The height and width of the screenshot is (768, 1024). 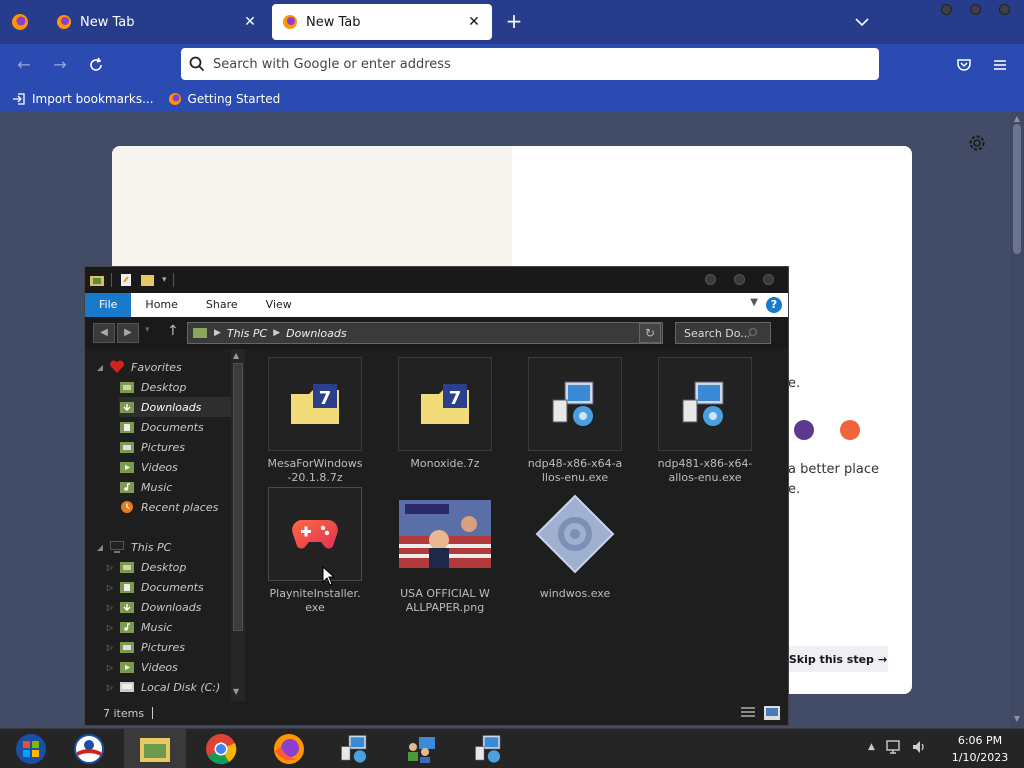 What do you see at coordinates (445, 551) in the screenshot?
I see `file-item: USA OFFICIAL WALLPAPER.png` at bounding box center [445, 551].